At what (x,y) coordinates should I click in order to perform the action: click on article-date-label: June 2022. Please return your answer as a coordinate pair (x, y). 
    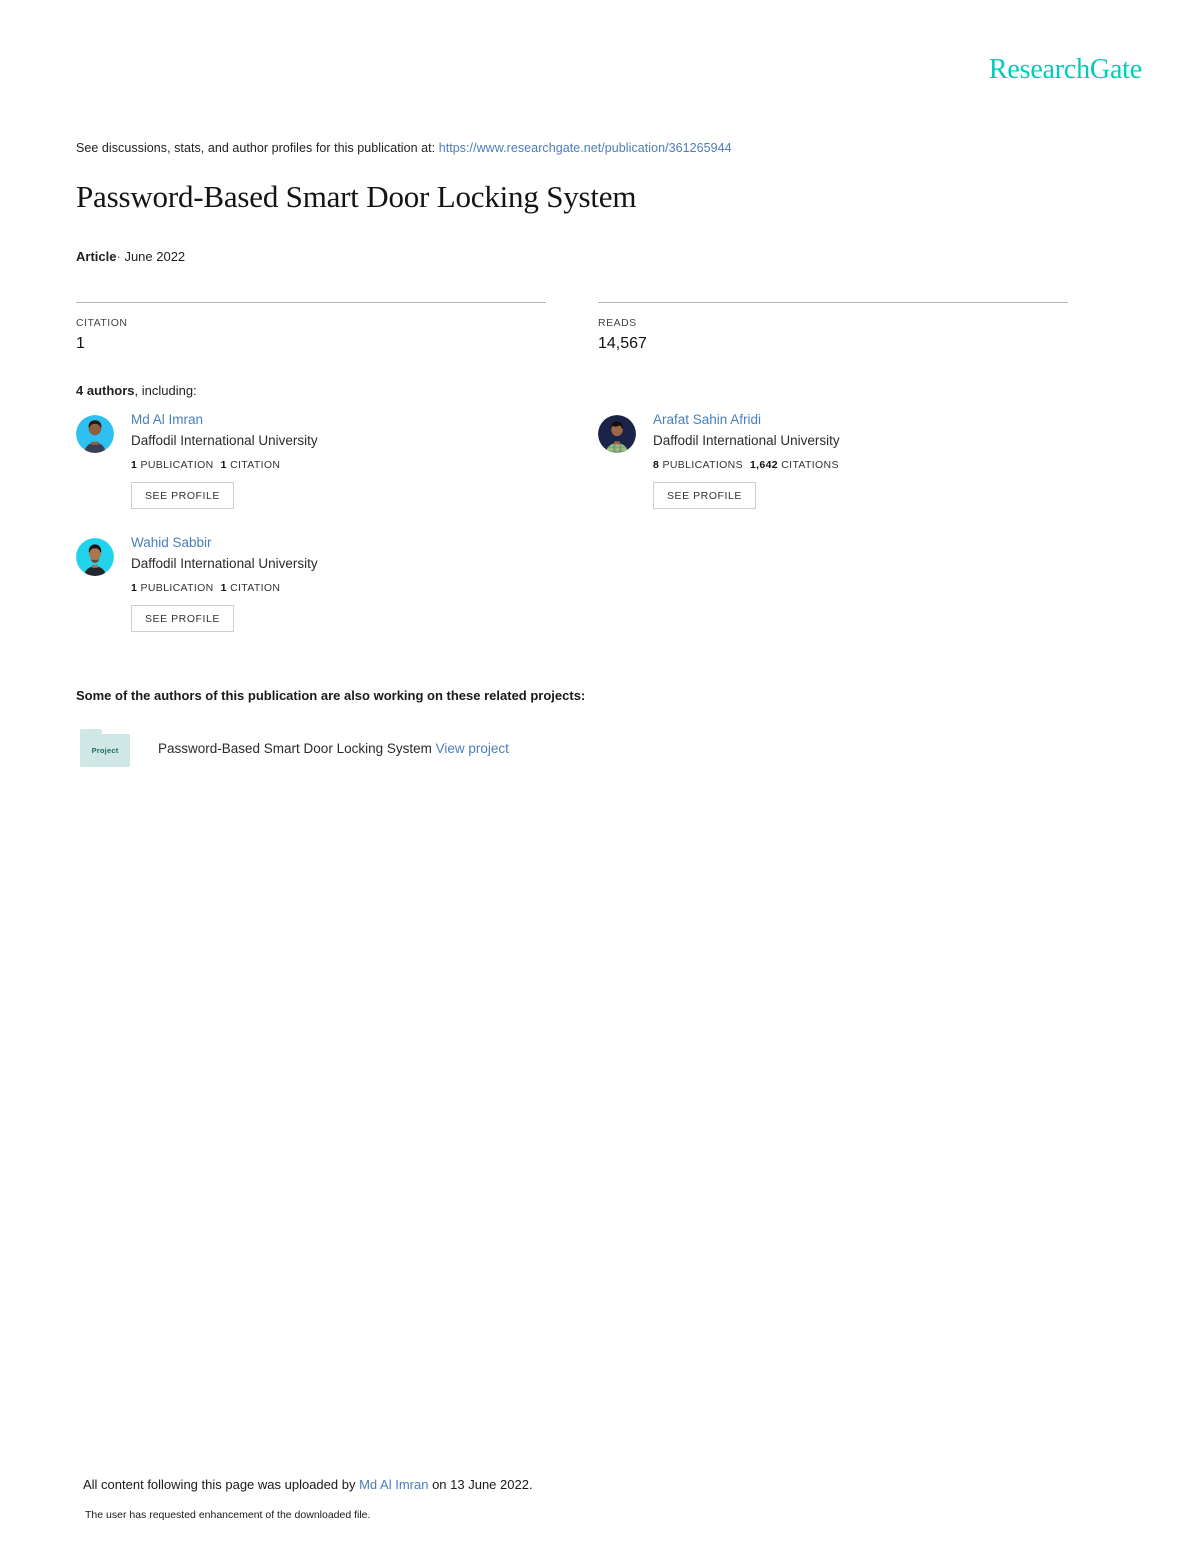
    Looking at the image, I should click on (155, 256).